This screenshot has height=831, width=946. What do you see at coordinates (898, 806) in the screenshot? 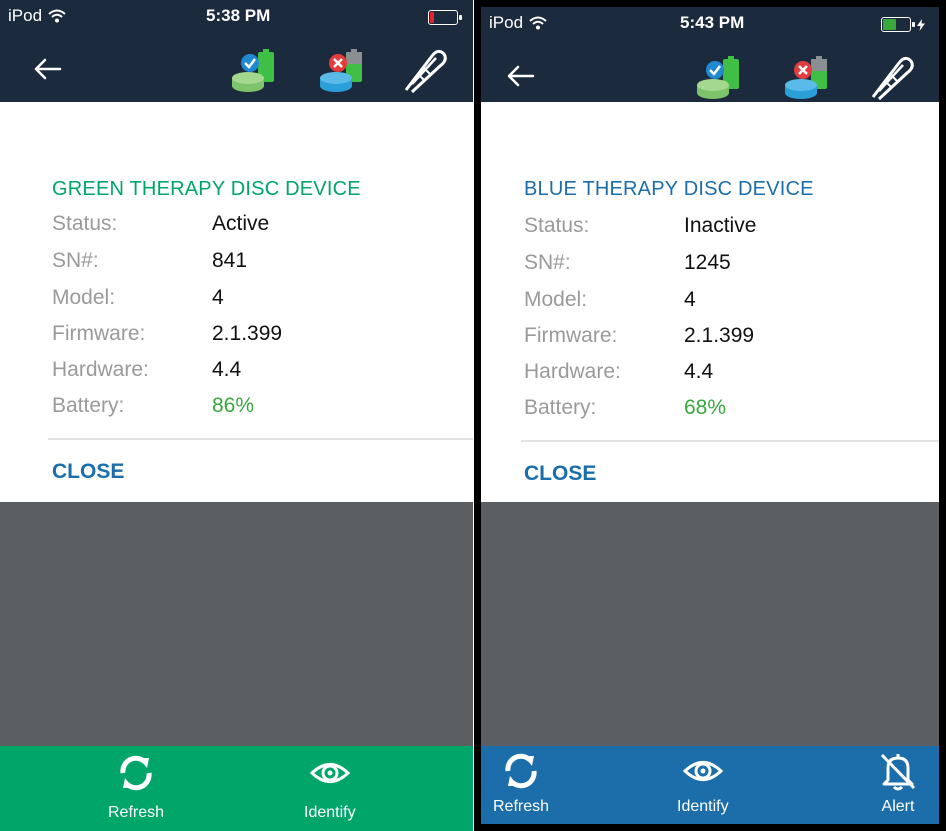
I see `alert-label: Alert` at bounding box center [898, 806].